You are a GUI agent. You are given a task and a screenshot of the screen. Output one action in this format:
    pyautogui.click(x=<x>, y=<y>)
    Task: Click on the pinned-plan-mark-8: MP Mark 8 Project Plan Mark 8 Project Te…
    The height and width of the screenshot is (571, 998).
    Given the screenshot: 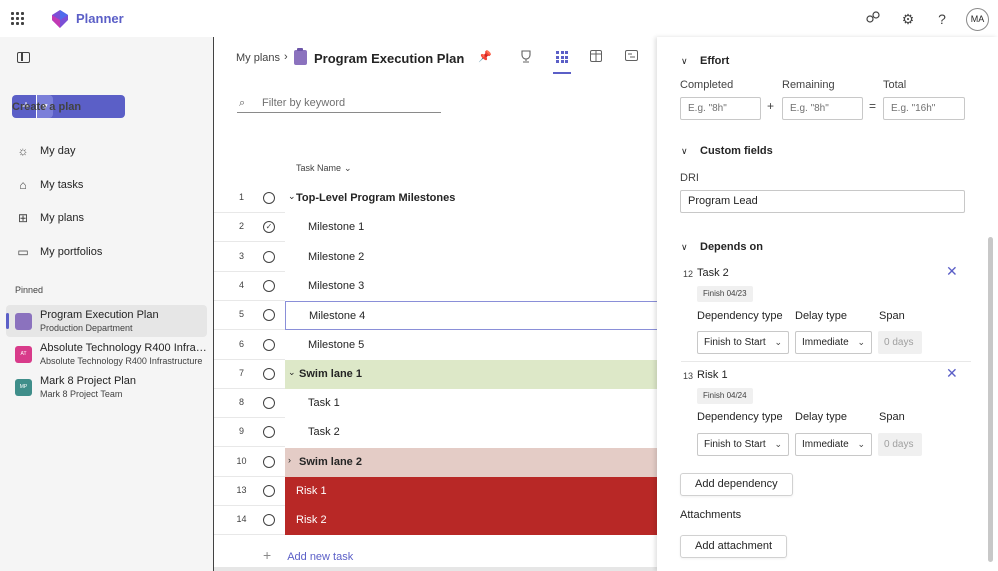 What is the action you would take?
    pyautogui.click(x=106, y=387)
    